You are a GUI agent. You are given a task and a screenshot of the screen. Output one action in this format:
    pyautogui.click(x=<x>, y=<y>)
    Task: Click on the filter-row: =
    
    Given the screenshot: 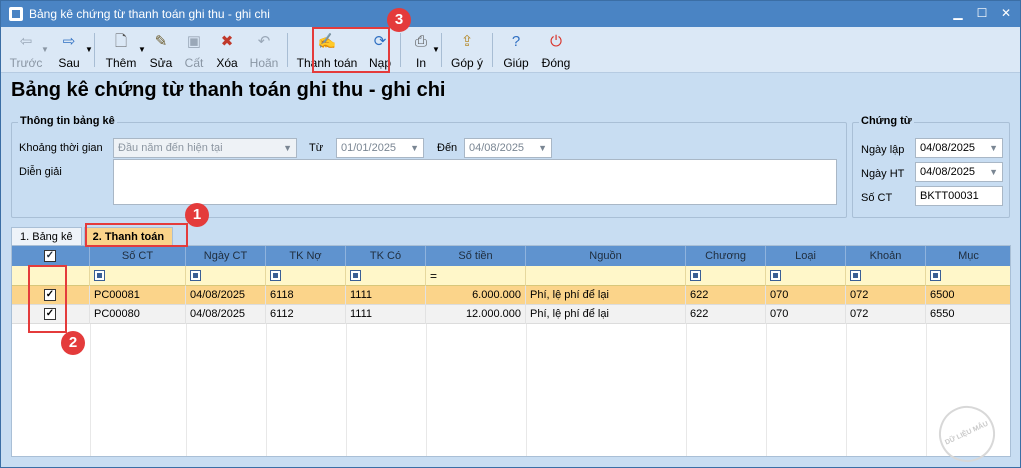 What is the action you would take?
    pyautogui.click(x=511, y=276)
    